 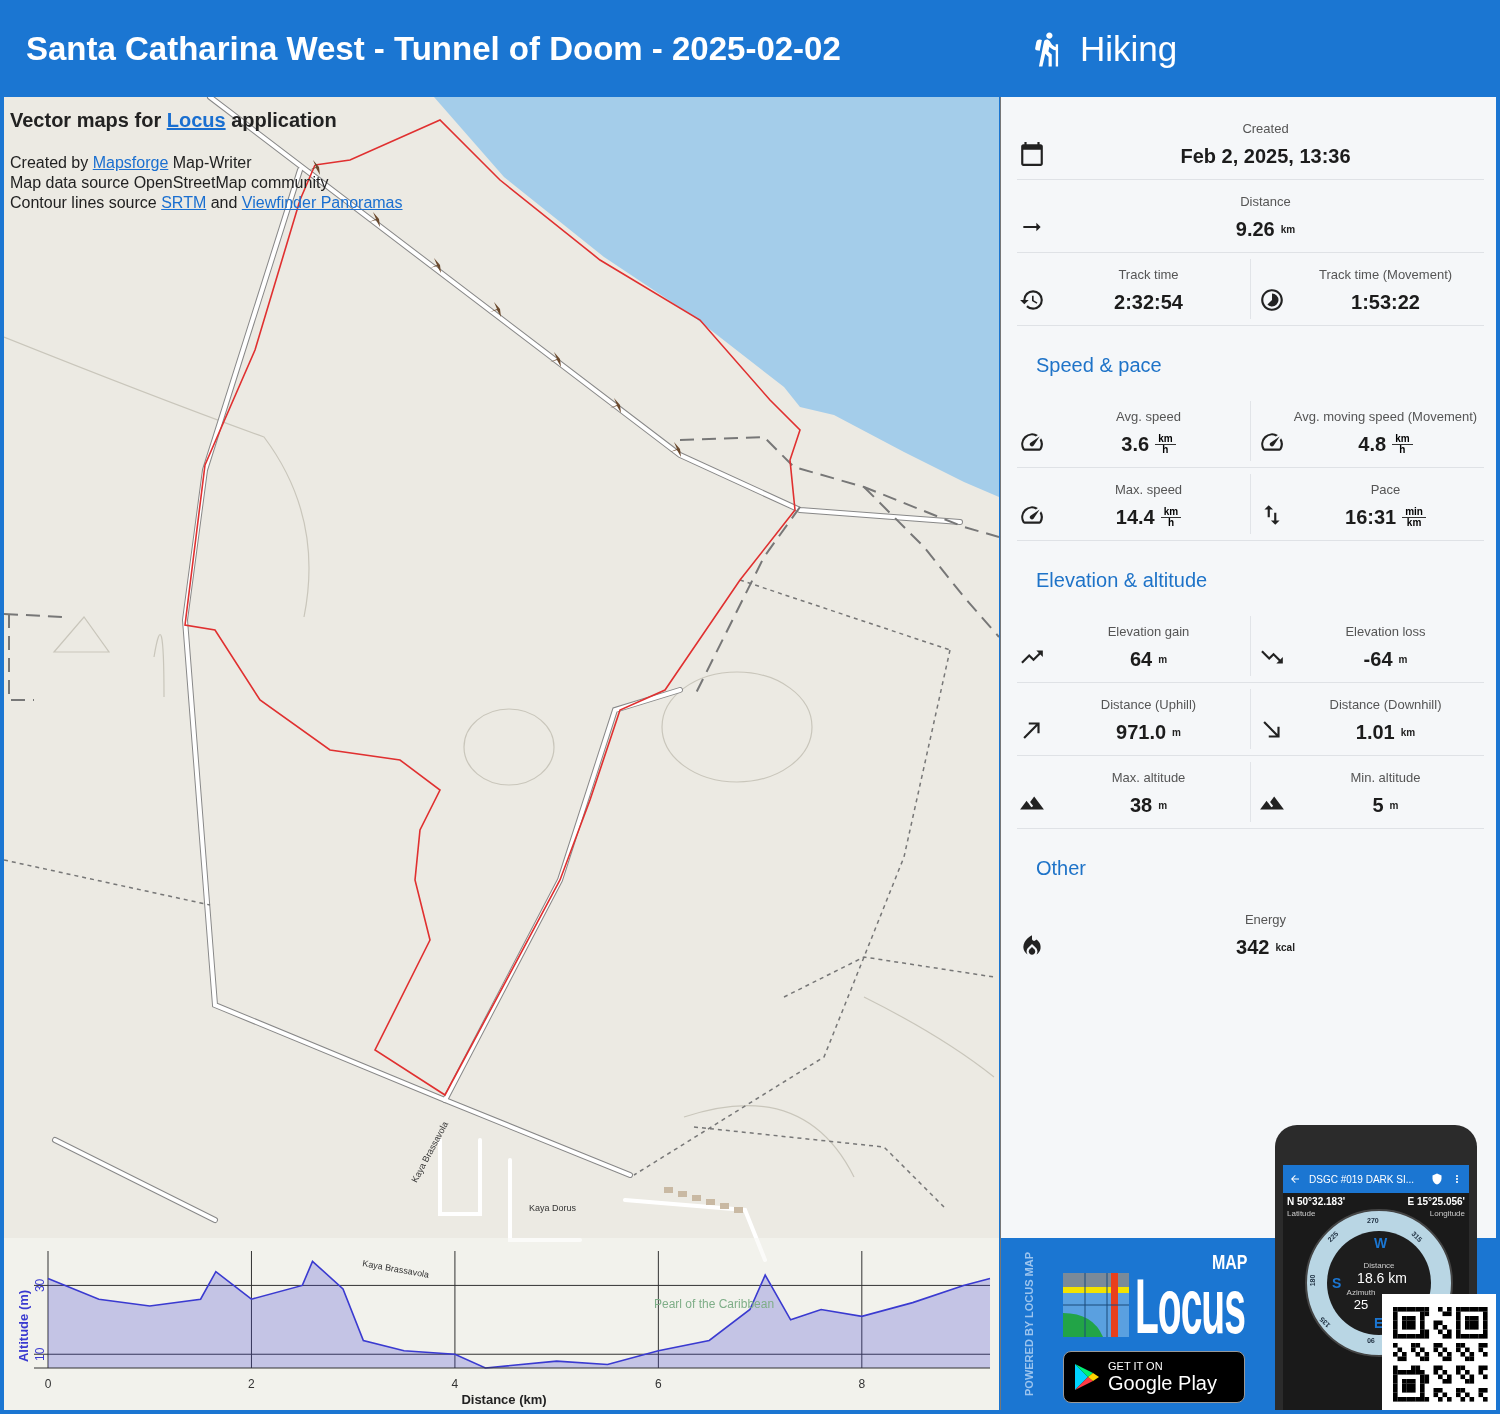 I want to click on track-title: Santa Catharina West - Tunnel of Doom - 2025-02-02, so click(x=434, y=48).